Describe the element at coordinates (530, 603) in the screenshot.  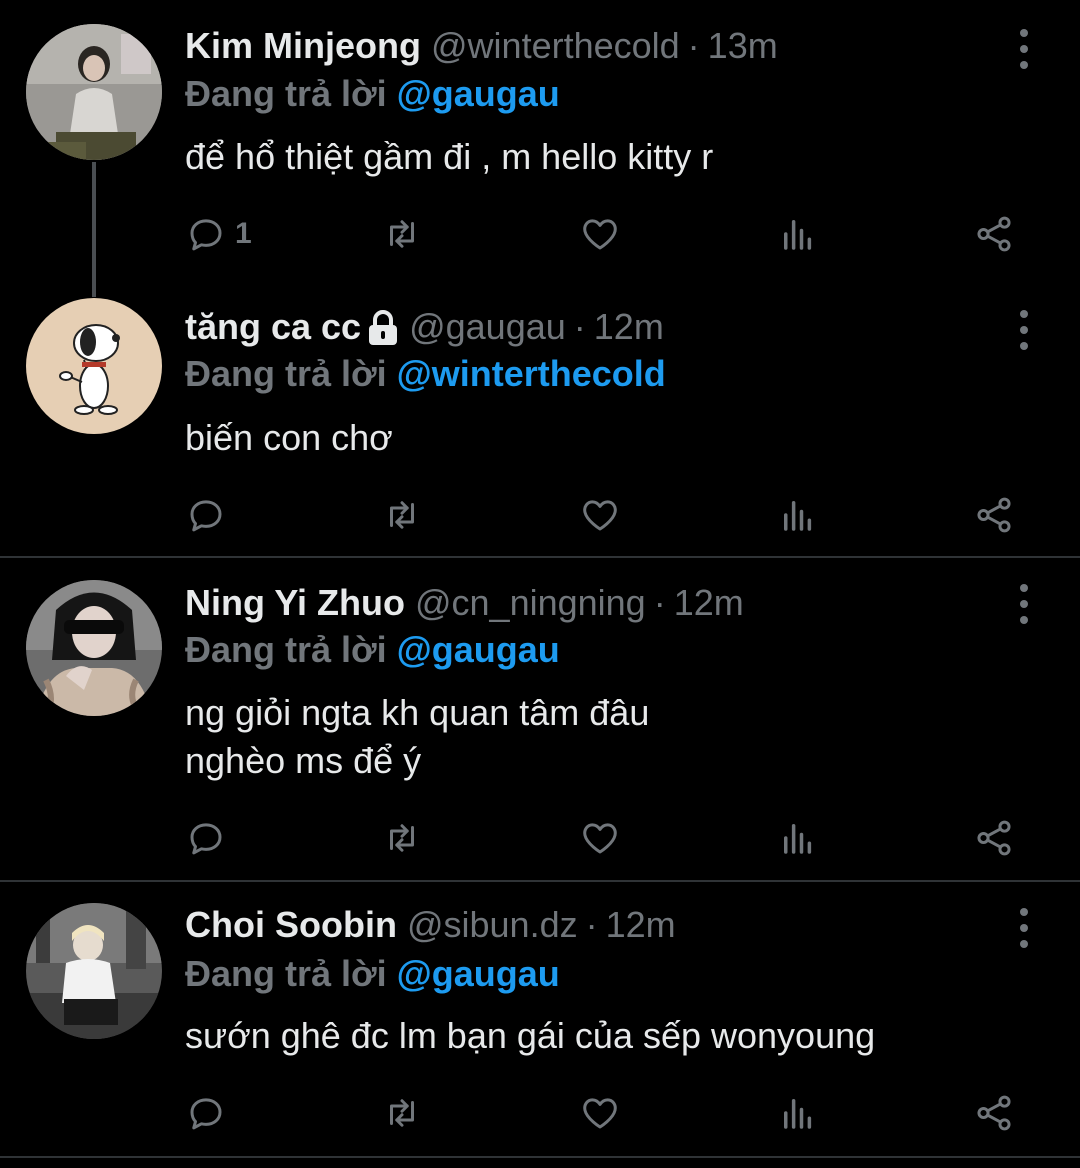
I see `user-handle: @cn_ningning` at that location.